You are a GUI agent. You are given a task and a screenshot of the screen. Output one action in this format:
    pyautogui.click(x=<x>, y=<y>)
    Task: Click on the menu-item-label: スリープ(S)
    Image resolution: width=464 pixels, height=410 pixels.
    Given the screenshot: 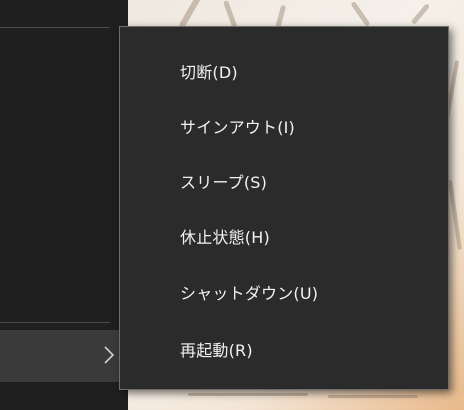 What is the action you would take?
    pyautogui.click(x=224, y=182)
    